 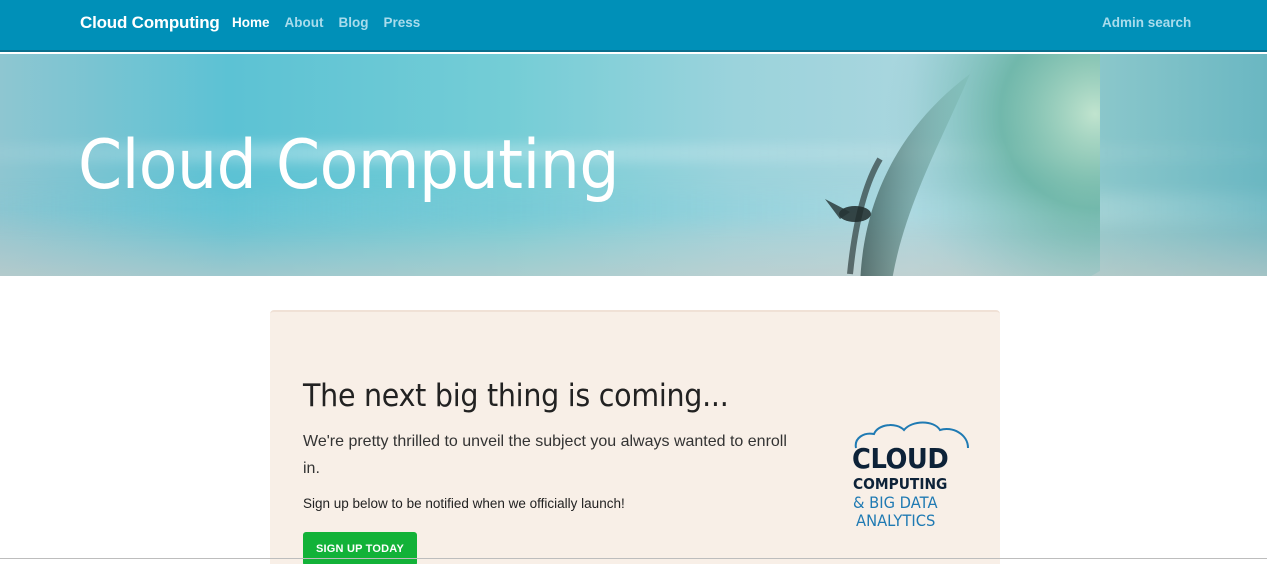 I want to click on nav-about: About, so click(x=304, y=22).